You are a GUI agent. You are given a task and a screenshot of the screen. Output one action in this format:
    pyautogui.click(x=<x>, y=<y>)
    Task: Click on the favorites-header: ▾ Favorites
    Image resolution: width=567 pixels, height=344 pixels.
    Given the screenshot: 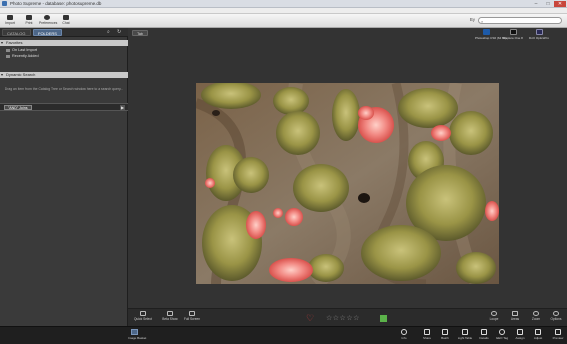 What is the action you would take?
    pyautogui.click(x=64, y=43)
    